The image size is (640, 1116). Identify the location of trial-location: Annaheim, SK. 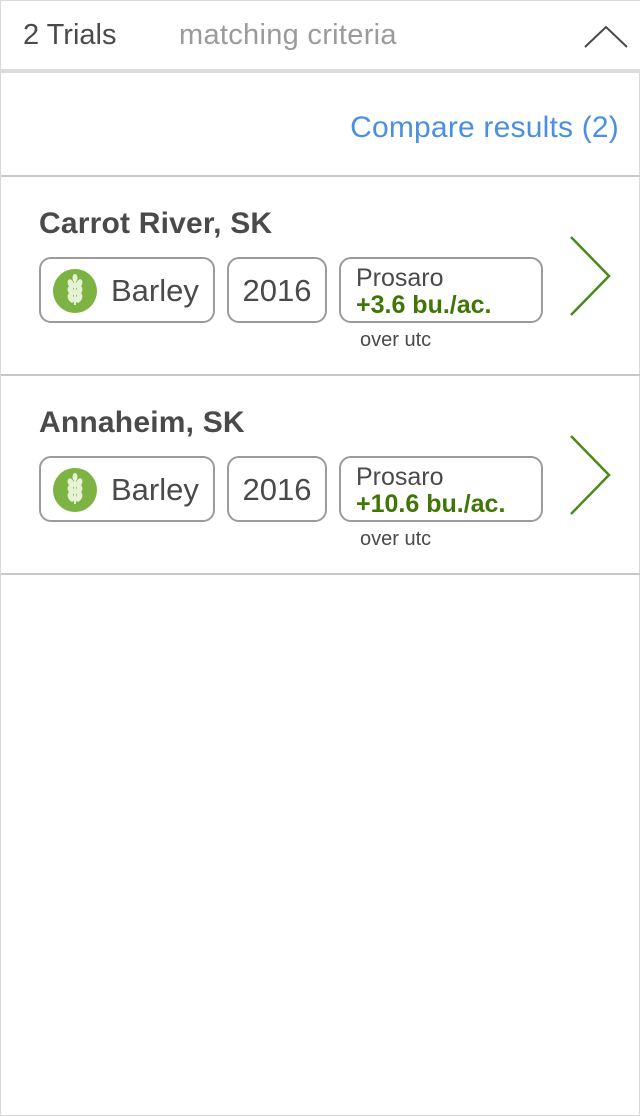
(142, 422).